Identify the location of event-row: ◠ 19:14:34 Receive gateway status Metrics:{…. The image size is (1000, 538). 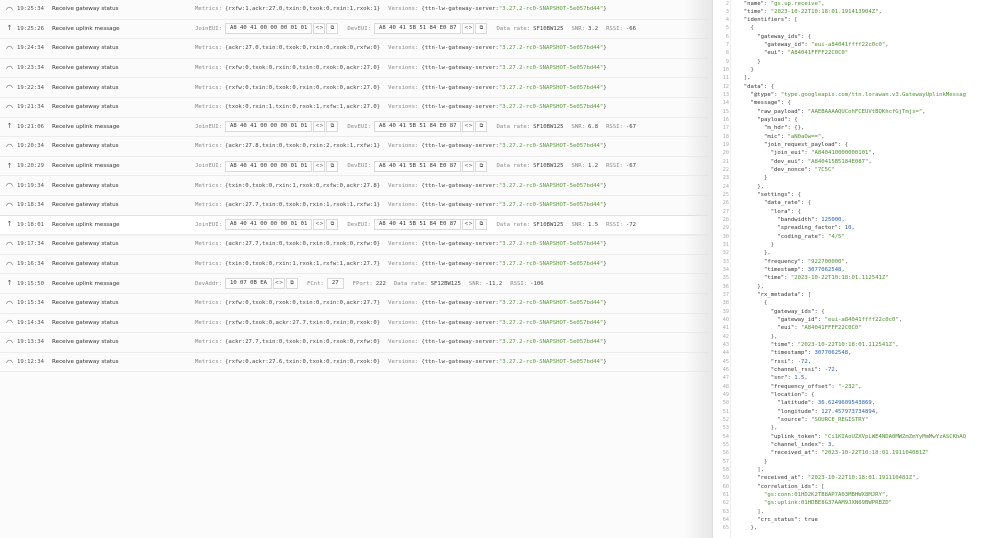
(354, 324).